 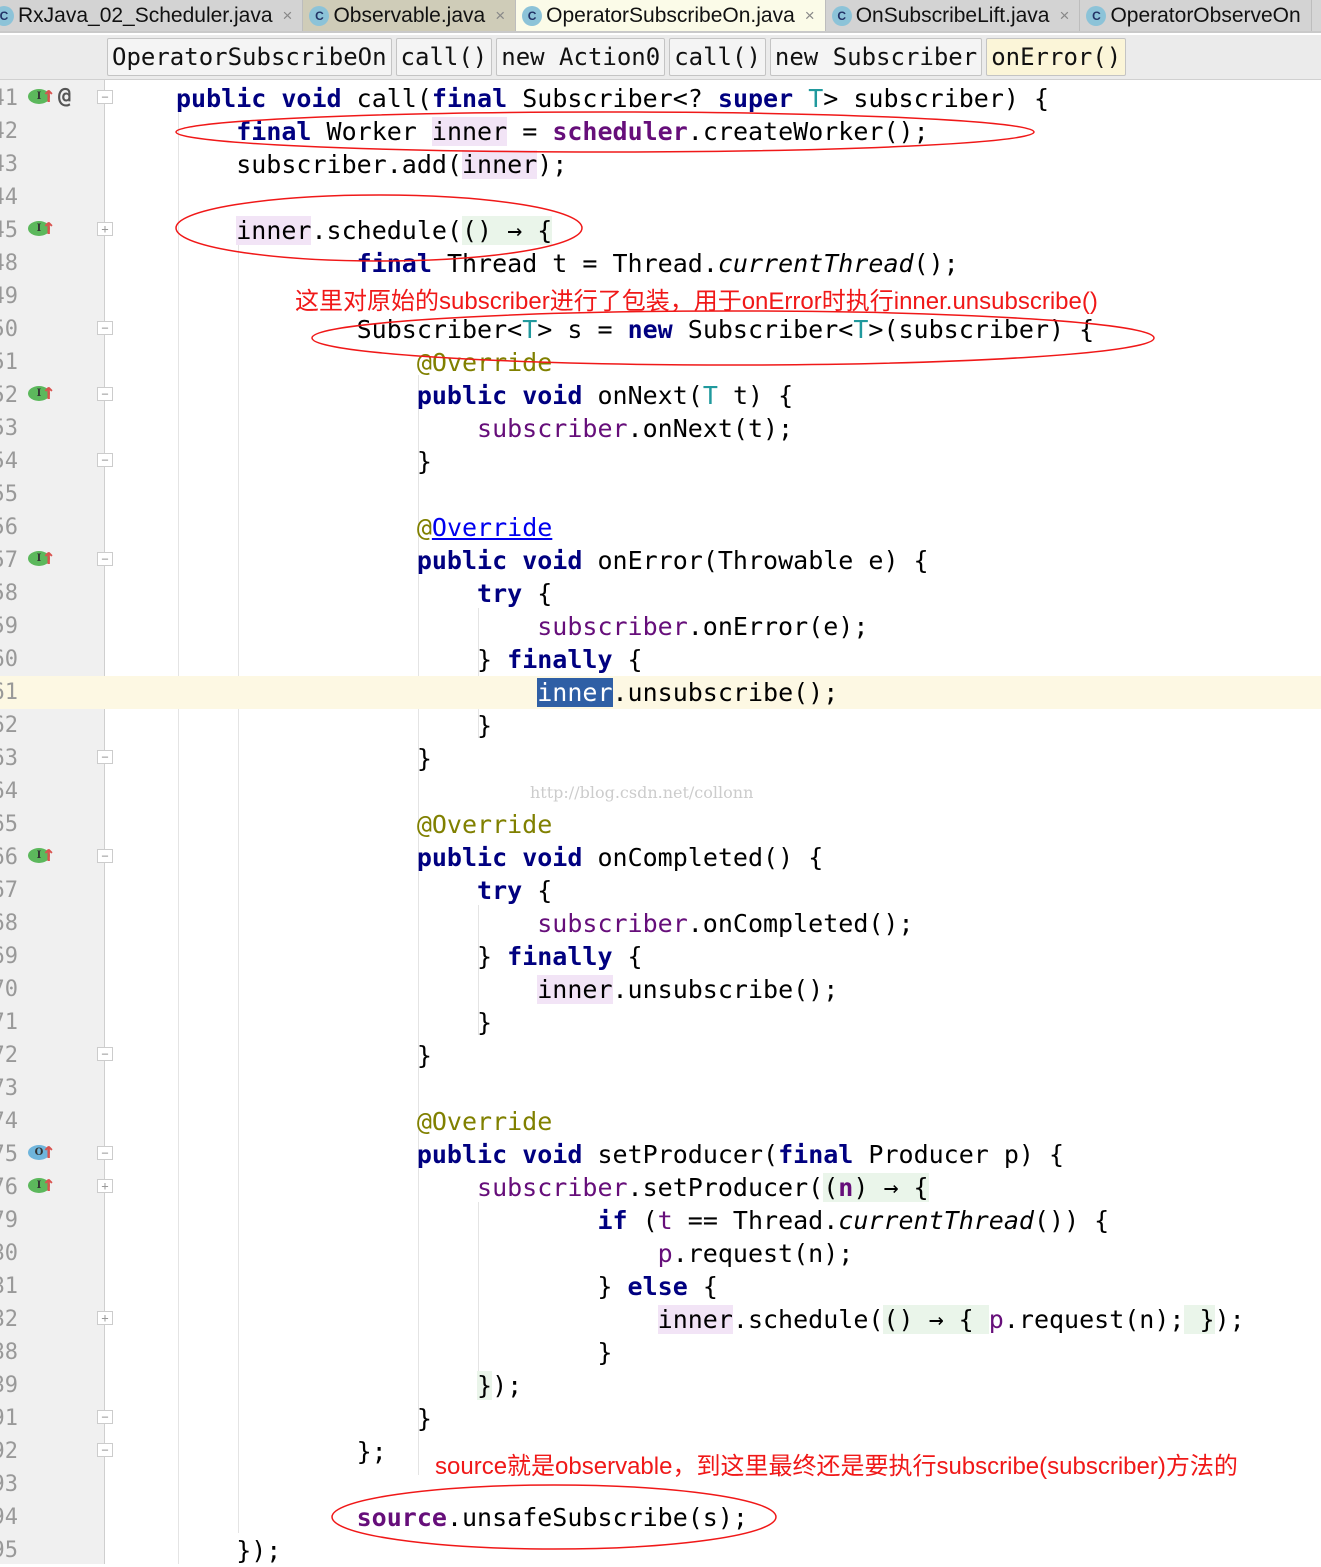 I want to click on code-line: 63 − }, so click(x=660, y=758).